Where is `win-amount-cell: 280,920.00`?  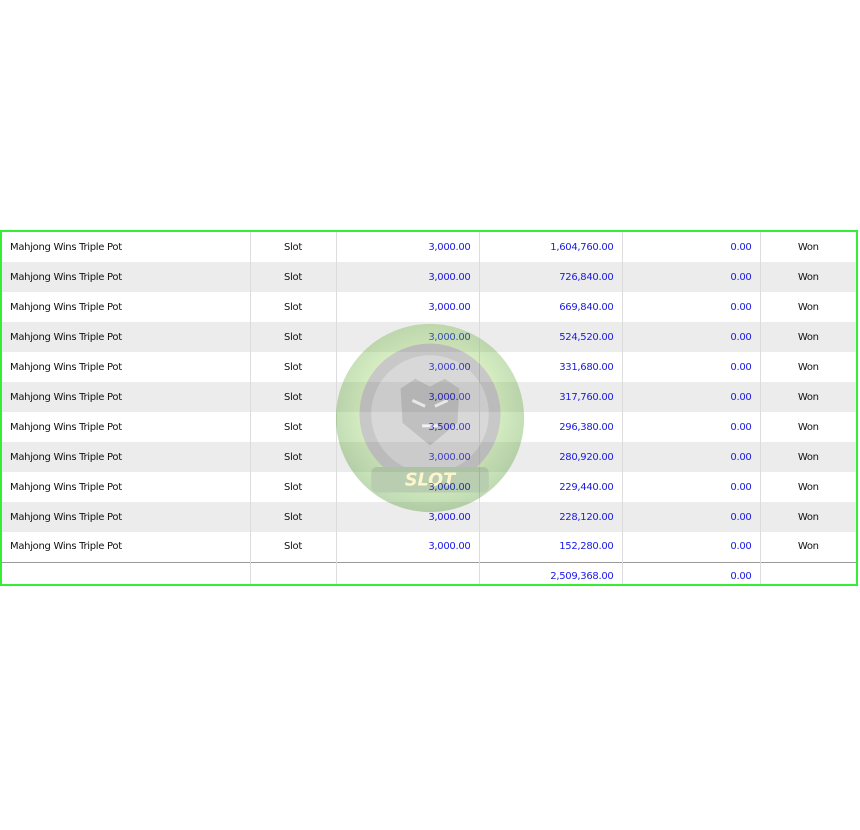 win-amount-cell: 280,920.00 is located at coordinates (551, 457).